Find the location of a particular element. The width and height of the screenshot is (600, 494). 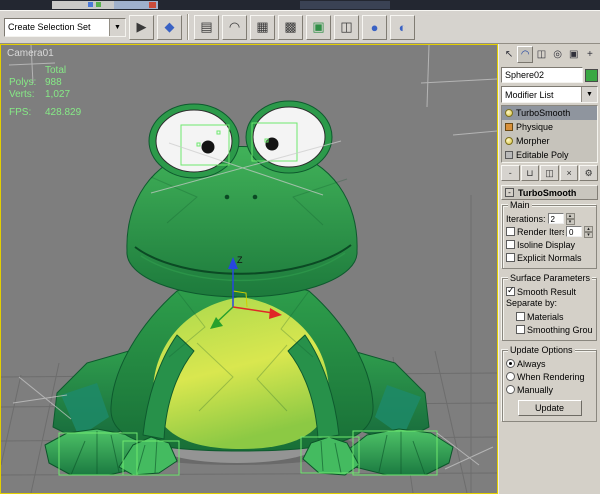

render-iters-label: Render Iters: is located at coordinates (540, 231).